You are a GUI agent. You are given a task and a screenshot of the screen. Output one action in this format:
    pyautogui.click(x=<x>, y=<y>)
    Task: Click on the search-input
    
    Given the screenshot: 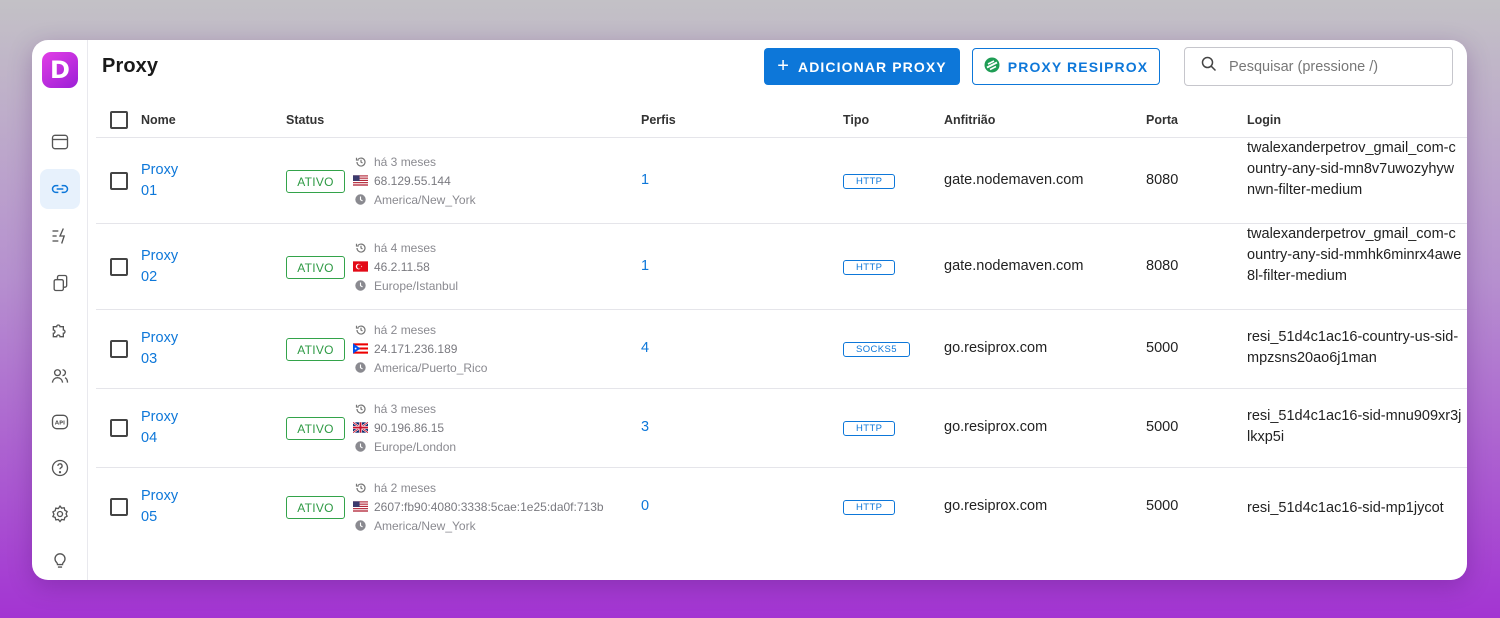 What is the action you would take?
    pyautogui.click(x=1329, y=66)
    